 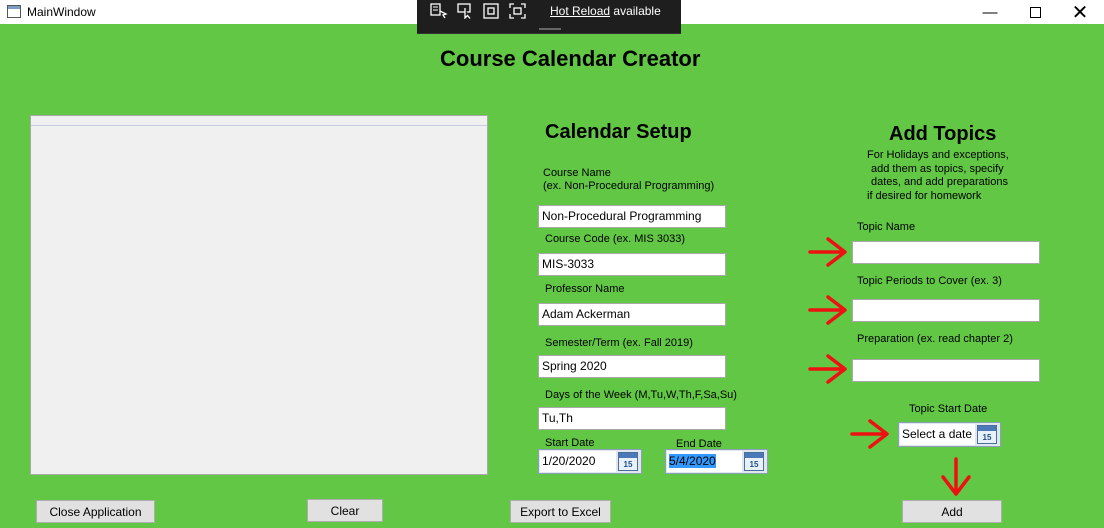 What do you see at coordinates (946, 252) in the screenshot?
I see `topic-name-field` at bounding box center [946, 252].